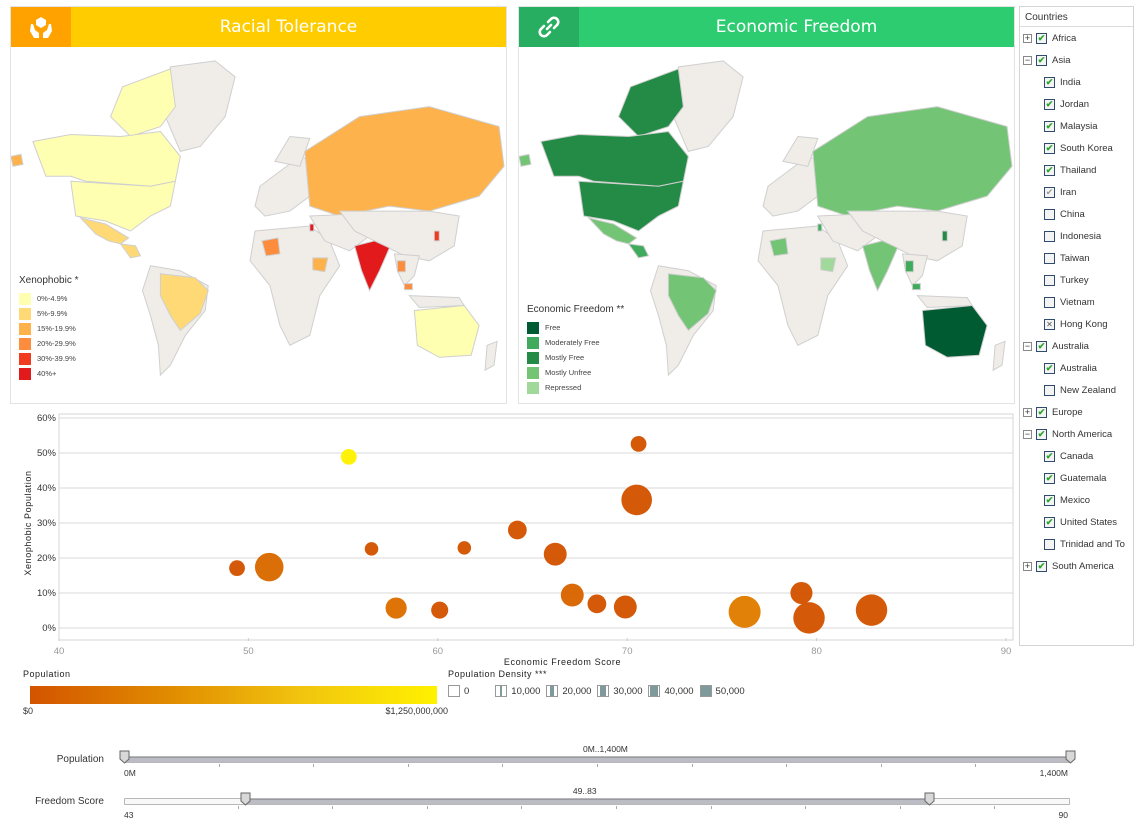  I want to click on tree-country-row: ✔ Mexico, so click(1076, 500).